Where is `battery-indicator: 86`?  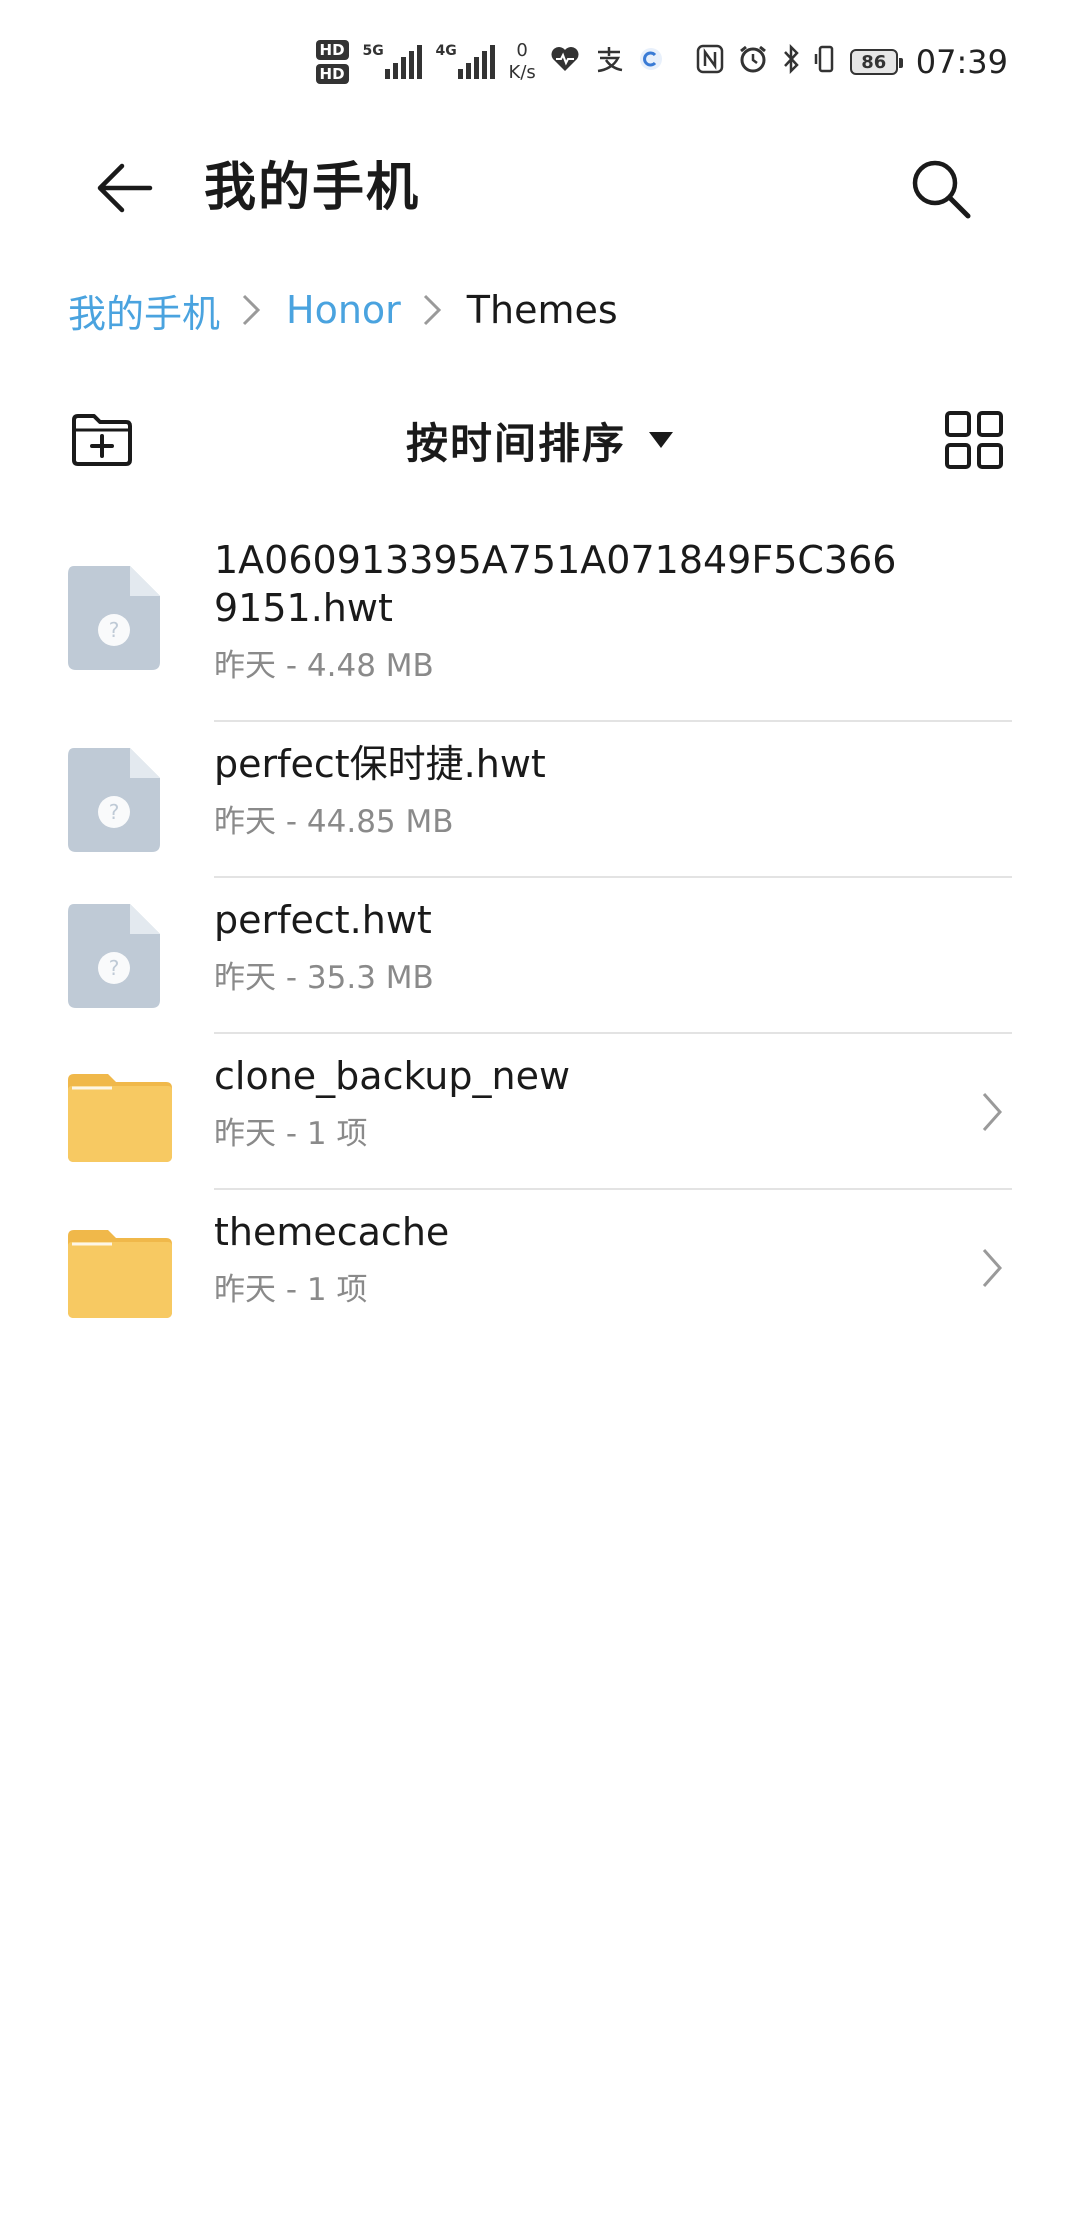 battery-indicator: 86 is located at coordinates (876, 62).